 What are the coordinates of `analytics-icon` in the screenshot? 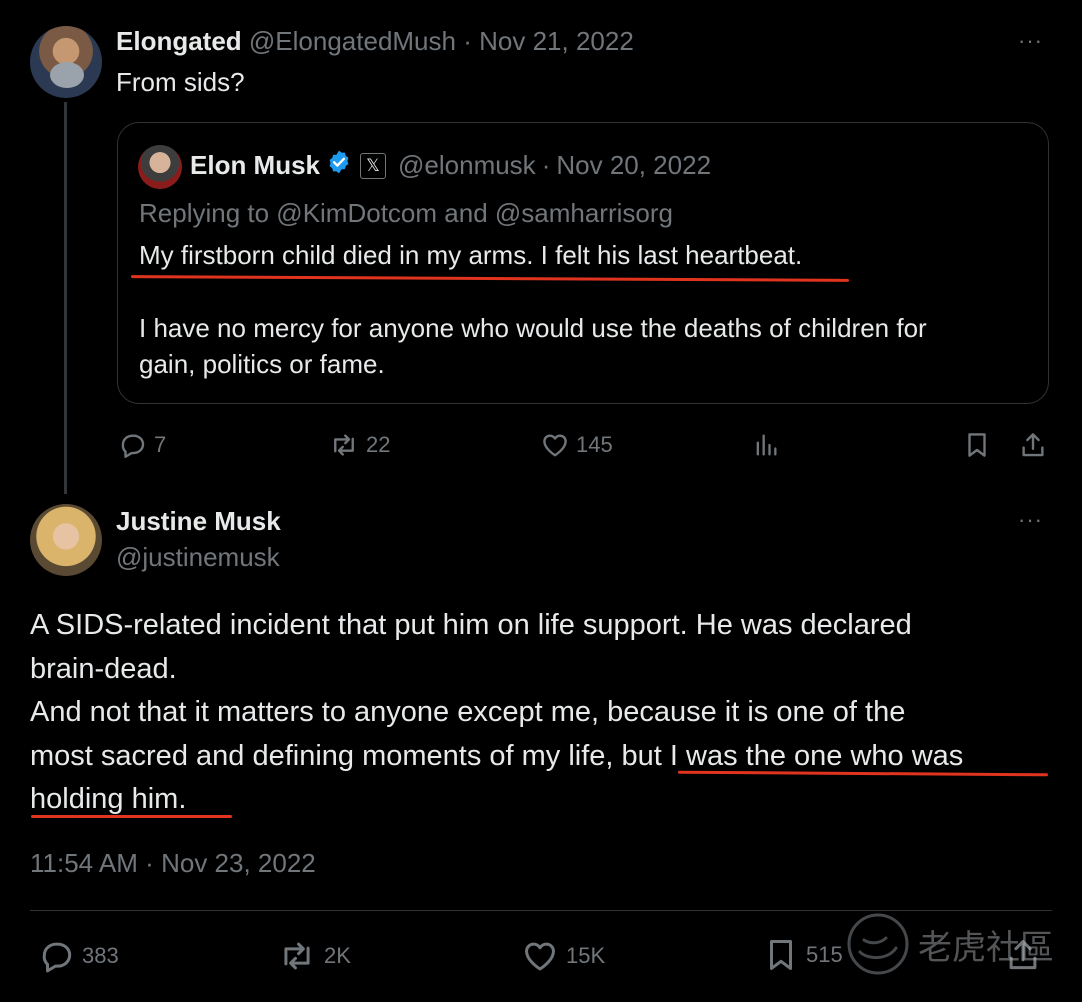 It's located at (766, 445).